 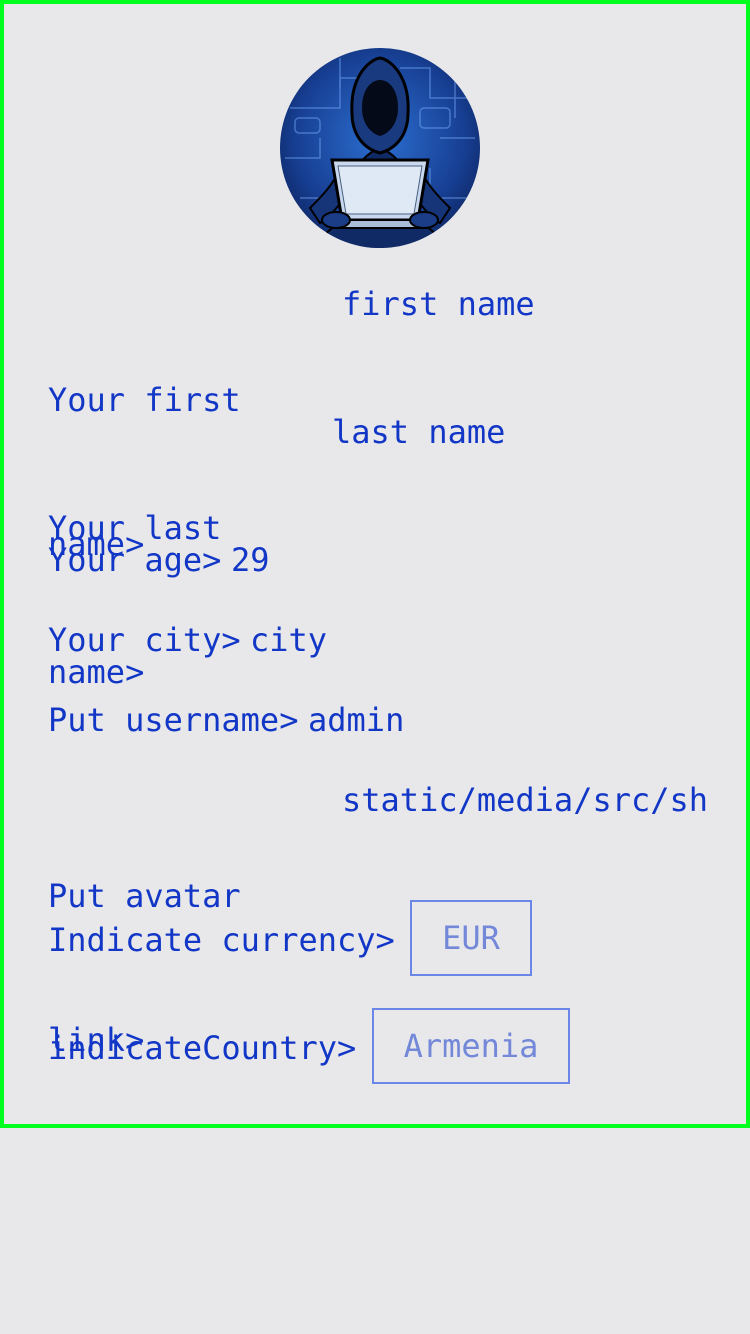 I want to click on city-input: city, so click(x=288, y=640).